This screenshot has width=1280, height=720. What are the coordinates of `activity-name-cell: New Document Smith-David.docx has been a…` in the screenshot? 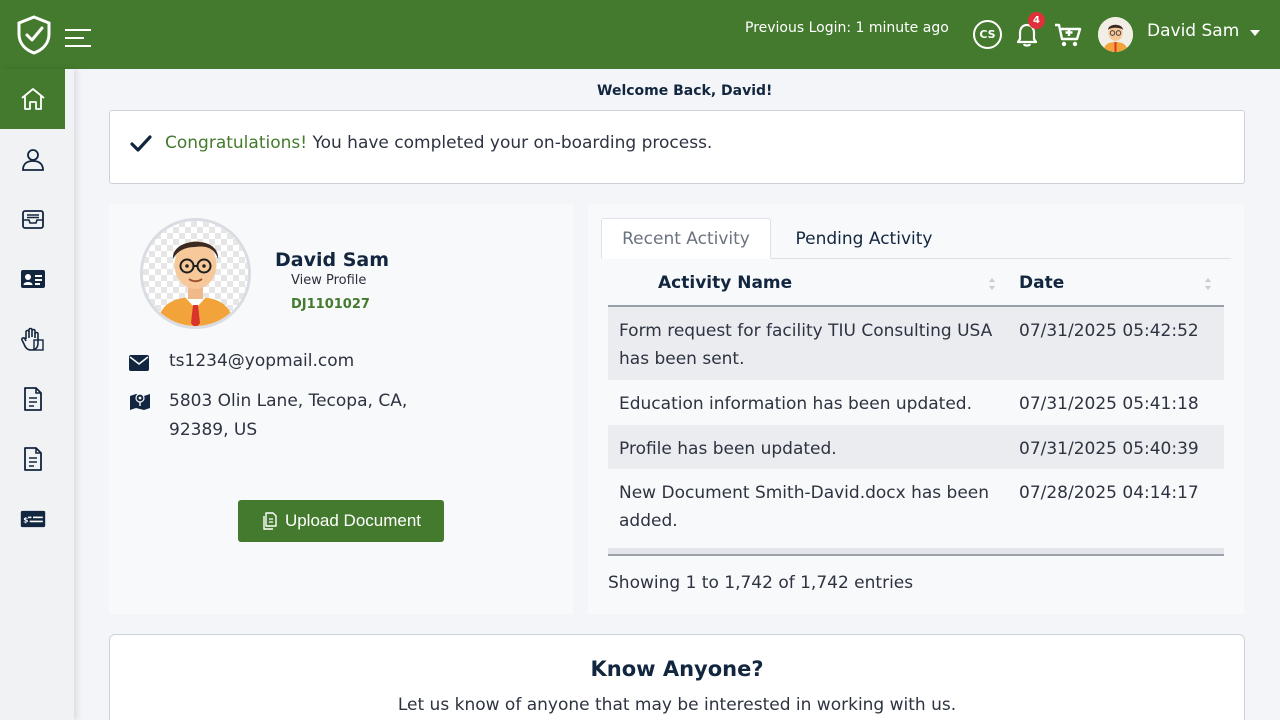 It's located at (804, 507).